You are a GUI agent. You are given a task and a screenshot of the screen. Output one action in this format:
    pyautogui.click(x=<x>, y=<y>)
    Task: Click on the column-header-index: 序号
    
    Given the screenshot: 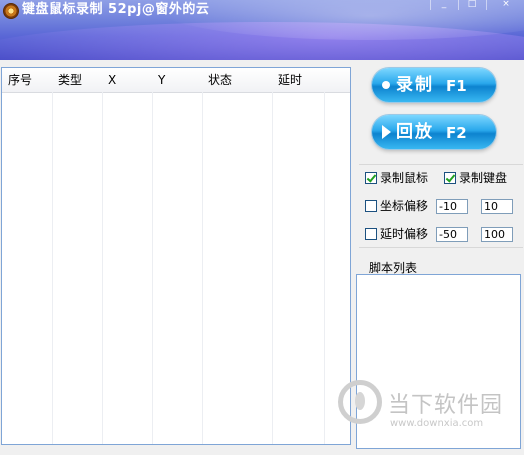 What is the action you would take?
    pyautogui.click(x=27, y=80)
    